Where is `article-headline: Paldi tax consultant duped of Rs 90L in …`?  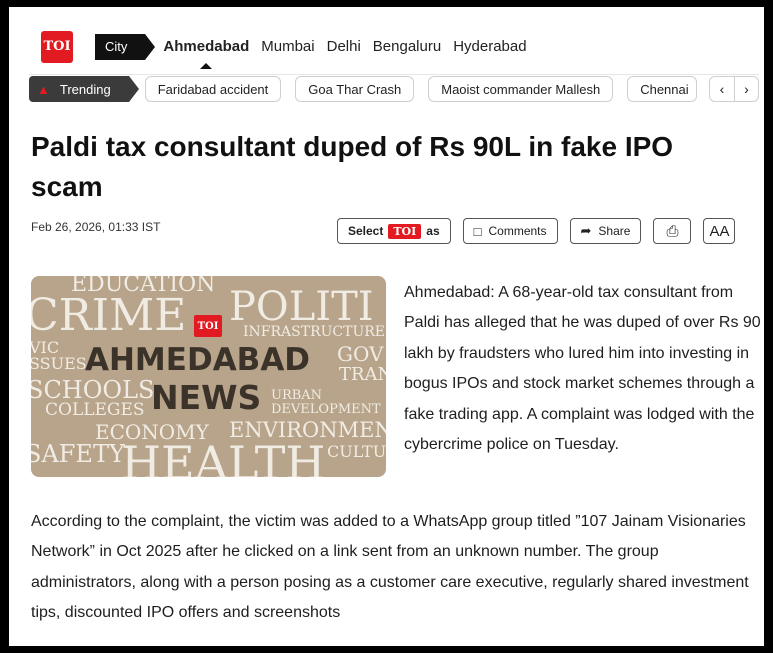 article-headline: Paldi tax consultant duped of Rs 90L in … is located at coordinates (352, 166).